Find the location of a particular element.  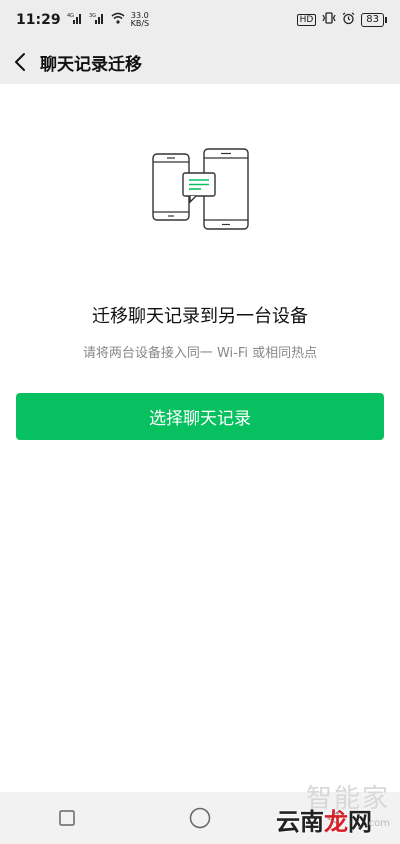

battery-indicator: 83 is located at coordinates (374, 20).